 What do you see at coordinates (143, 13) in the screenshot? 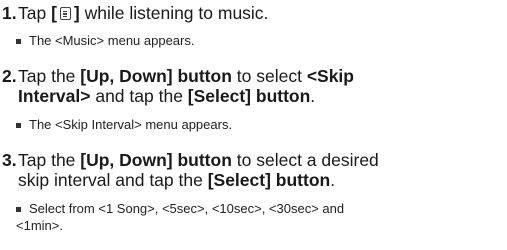
I see `step-1-text: Tap [] while listening to music.` at bounding box center [143, 13].